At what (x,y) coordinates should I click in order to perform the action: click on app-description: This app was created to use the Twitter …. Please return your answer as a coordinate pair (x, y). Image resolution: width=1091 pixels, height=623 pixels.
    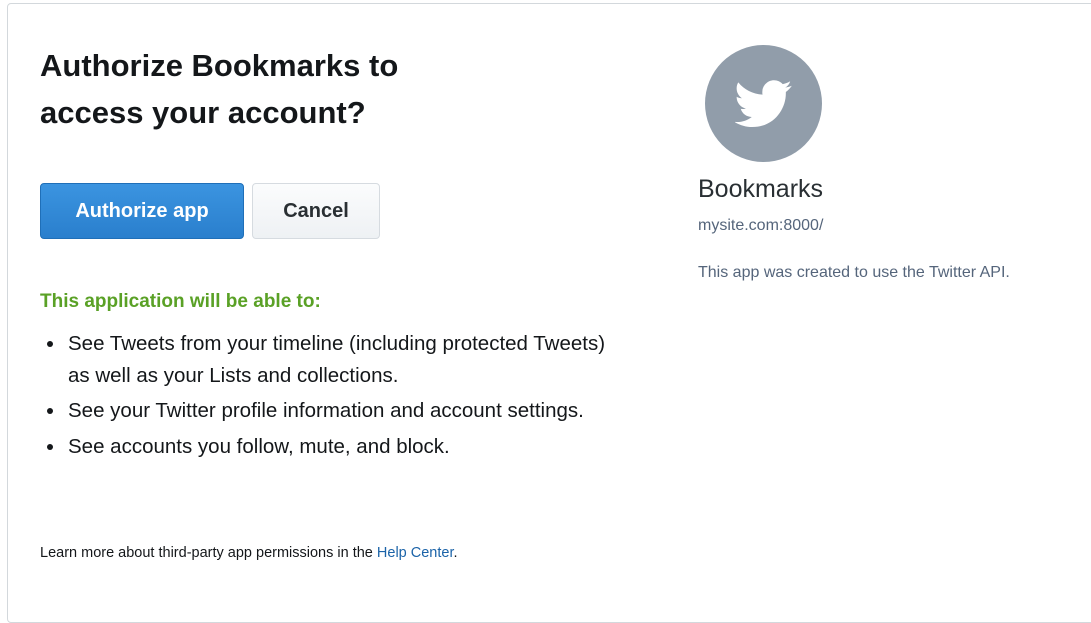
    Looking at the image, I should click on (854, 272).